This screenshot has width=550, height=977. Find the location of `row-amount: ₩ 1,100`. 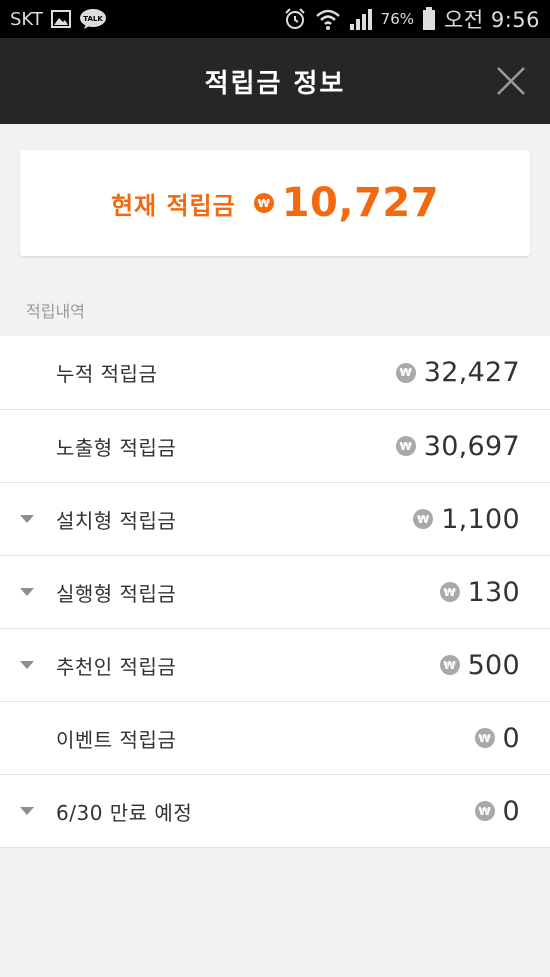

row-amount: ₩ 1,100 is located at coordinates (466, 519).